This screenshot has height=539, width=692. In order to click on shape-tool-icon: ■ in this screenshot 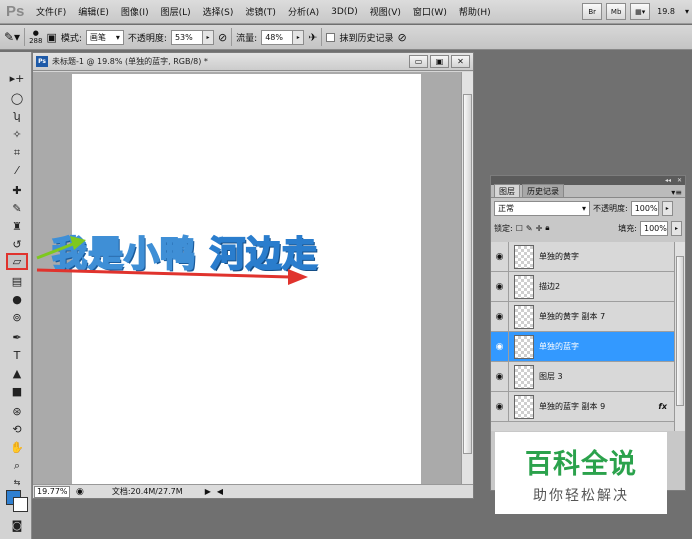, I will do `click(17, 391)`.